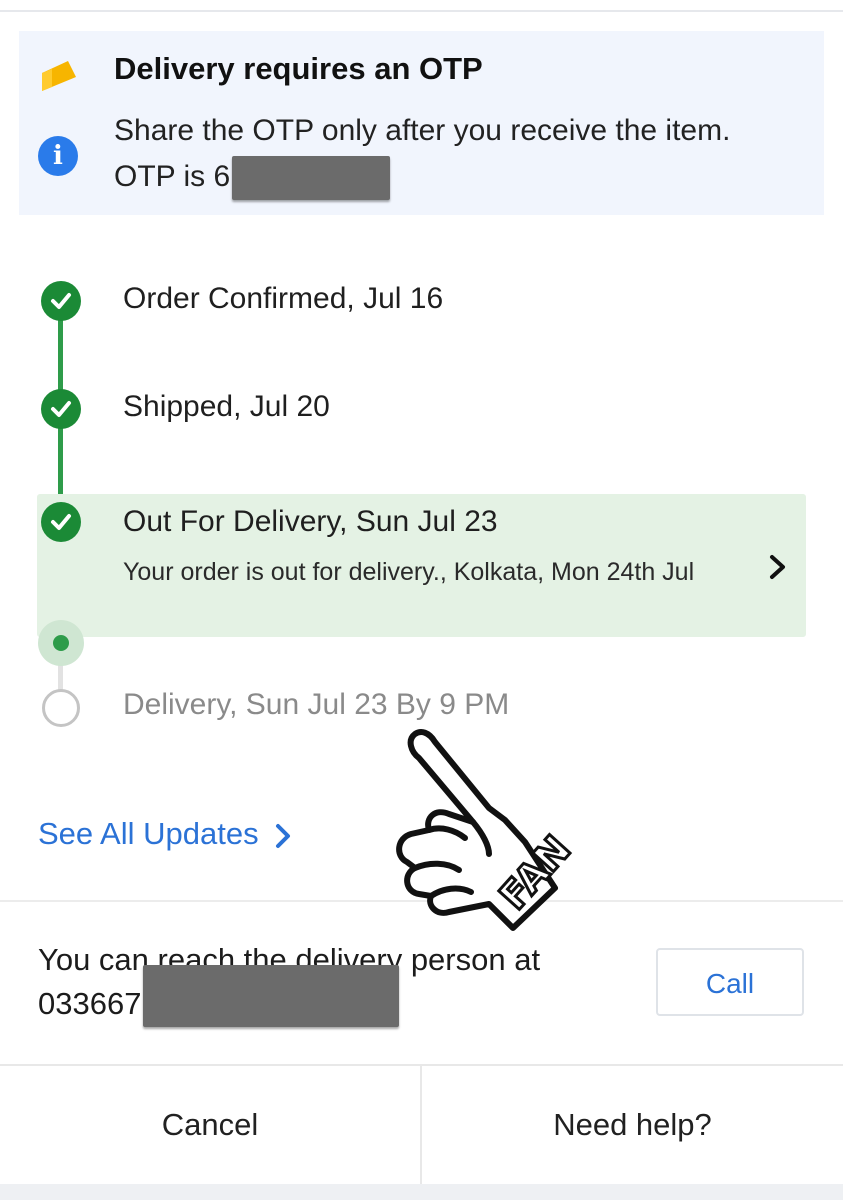 The width and height of the screenshot is (843, 1200). I want to click on step-delivery: Delivery, Sun Jul 23 By 9 PM, so click(316, 704).